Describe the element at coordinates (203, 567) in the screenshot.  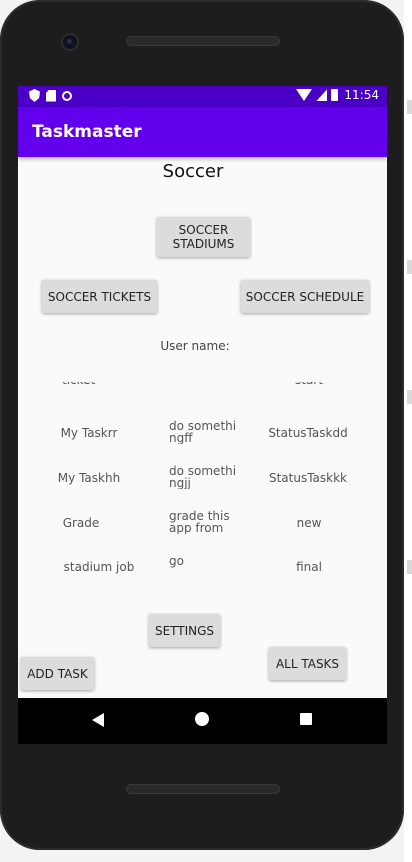
I see `task-body: go` at that location.